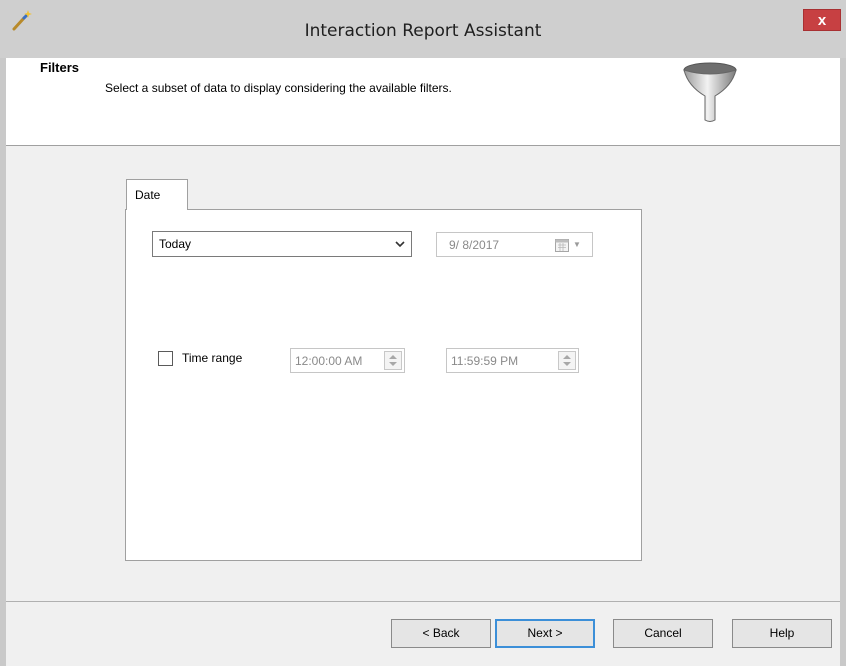  I want to click on window-title: Interaction Report Assistant, so click(423, 31).